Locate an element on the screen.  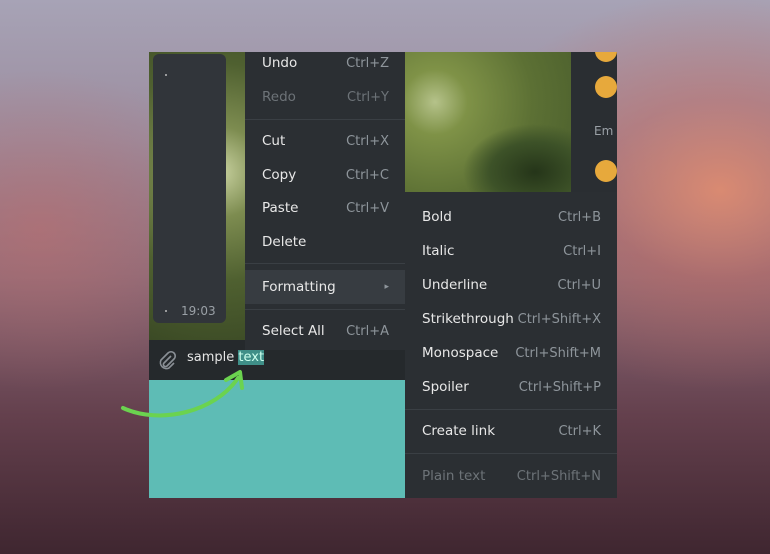
green-arrow-annotation is located at coordinates (182, 394).